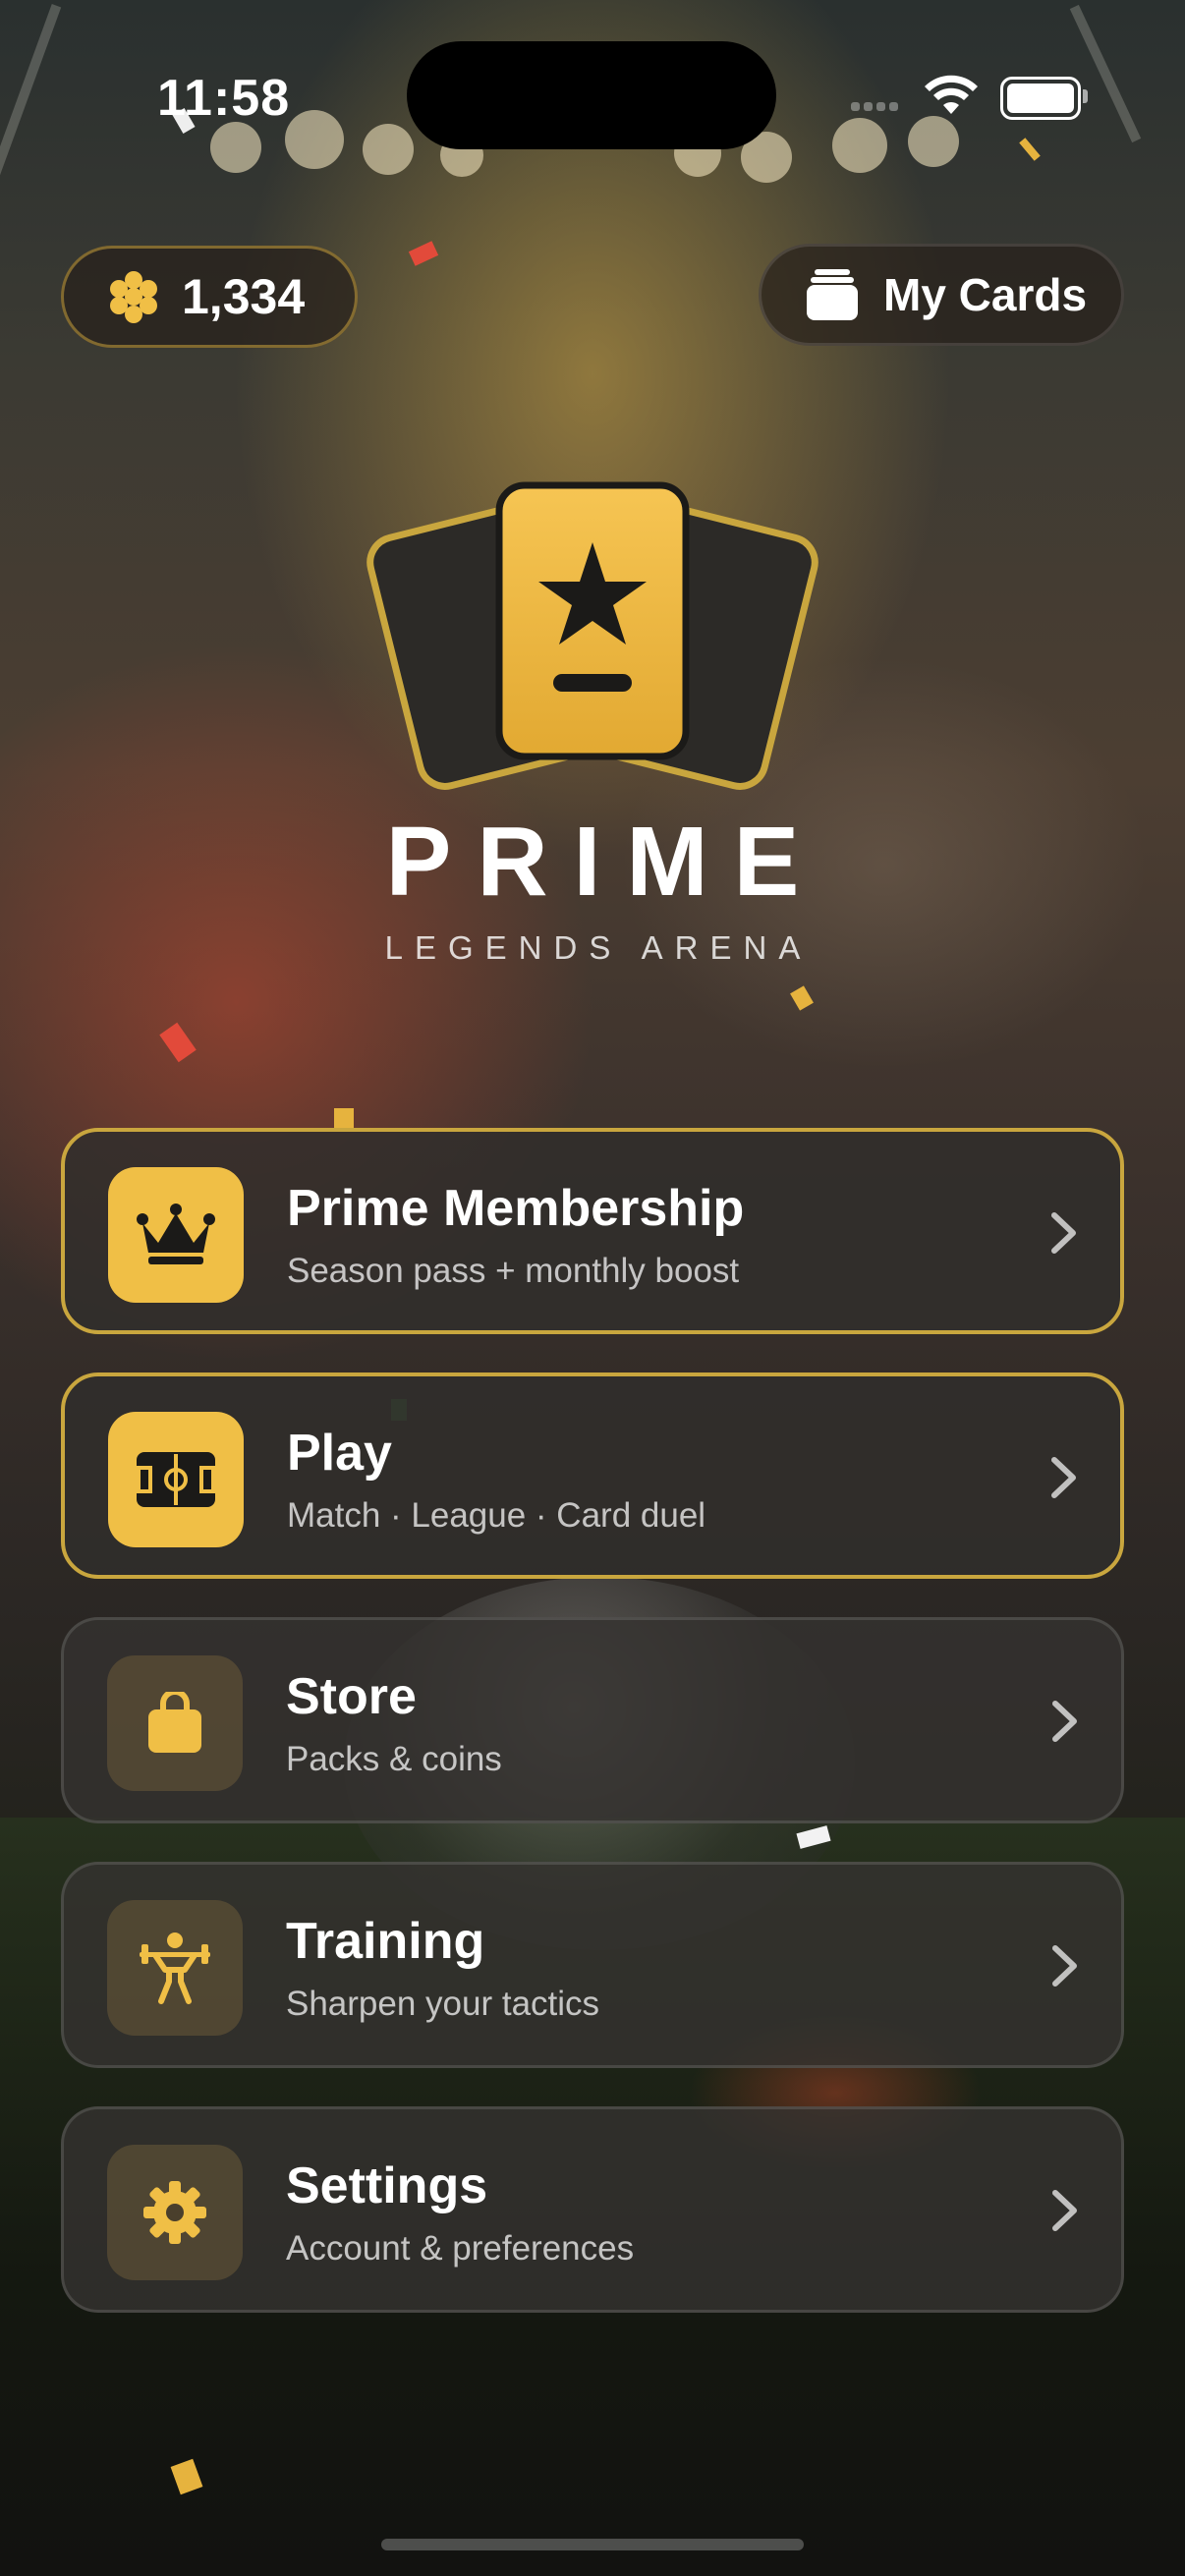  What do you see at coordinates (244, 296) in the screenshot?
I see `coin-balance-value: 1,334` at bounding box center [244, 296].